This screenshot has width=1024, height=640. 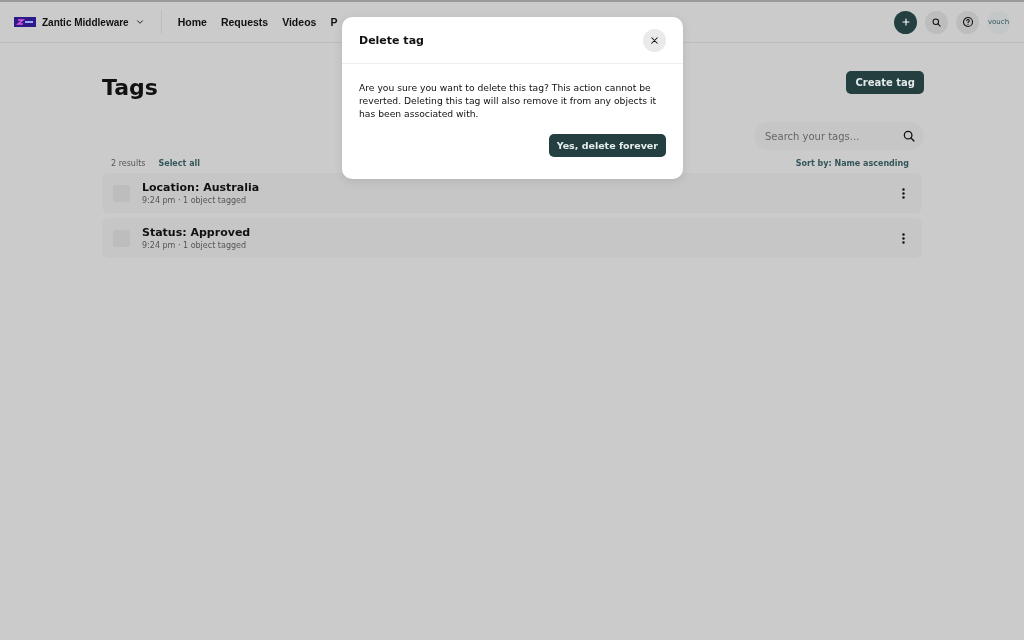 I want to click on help-icon, so click(x=967, y=22).